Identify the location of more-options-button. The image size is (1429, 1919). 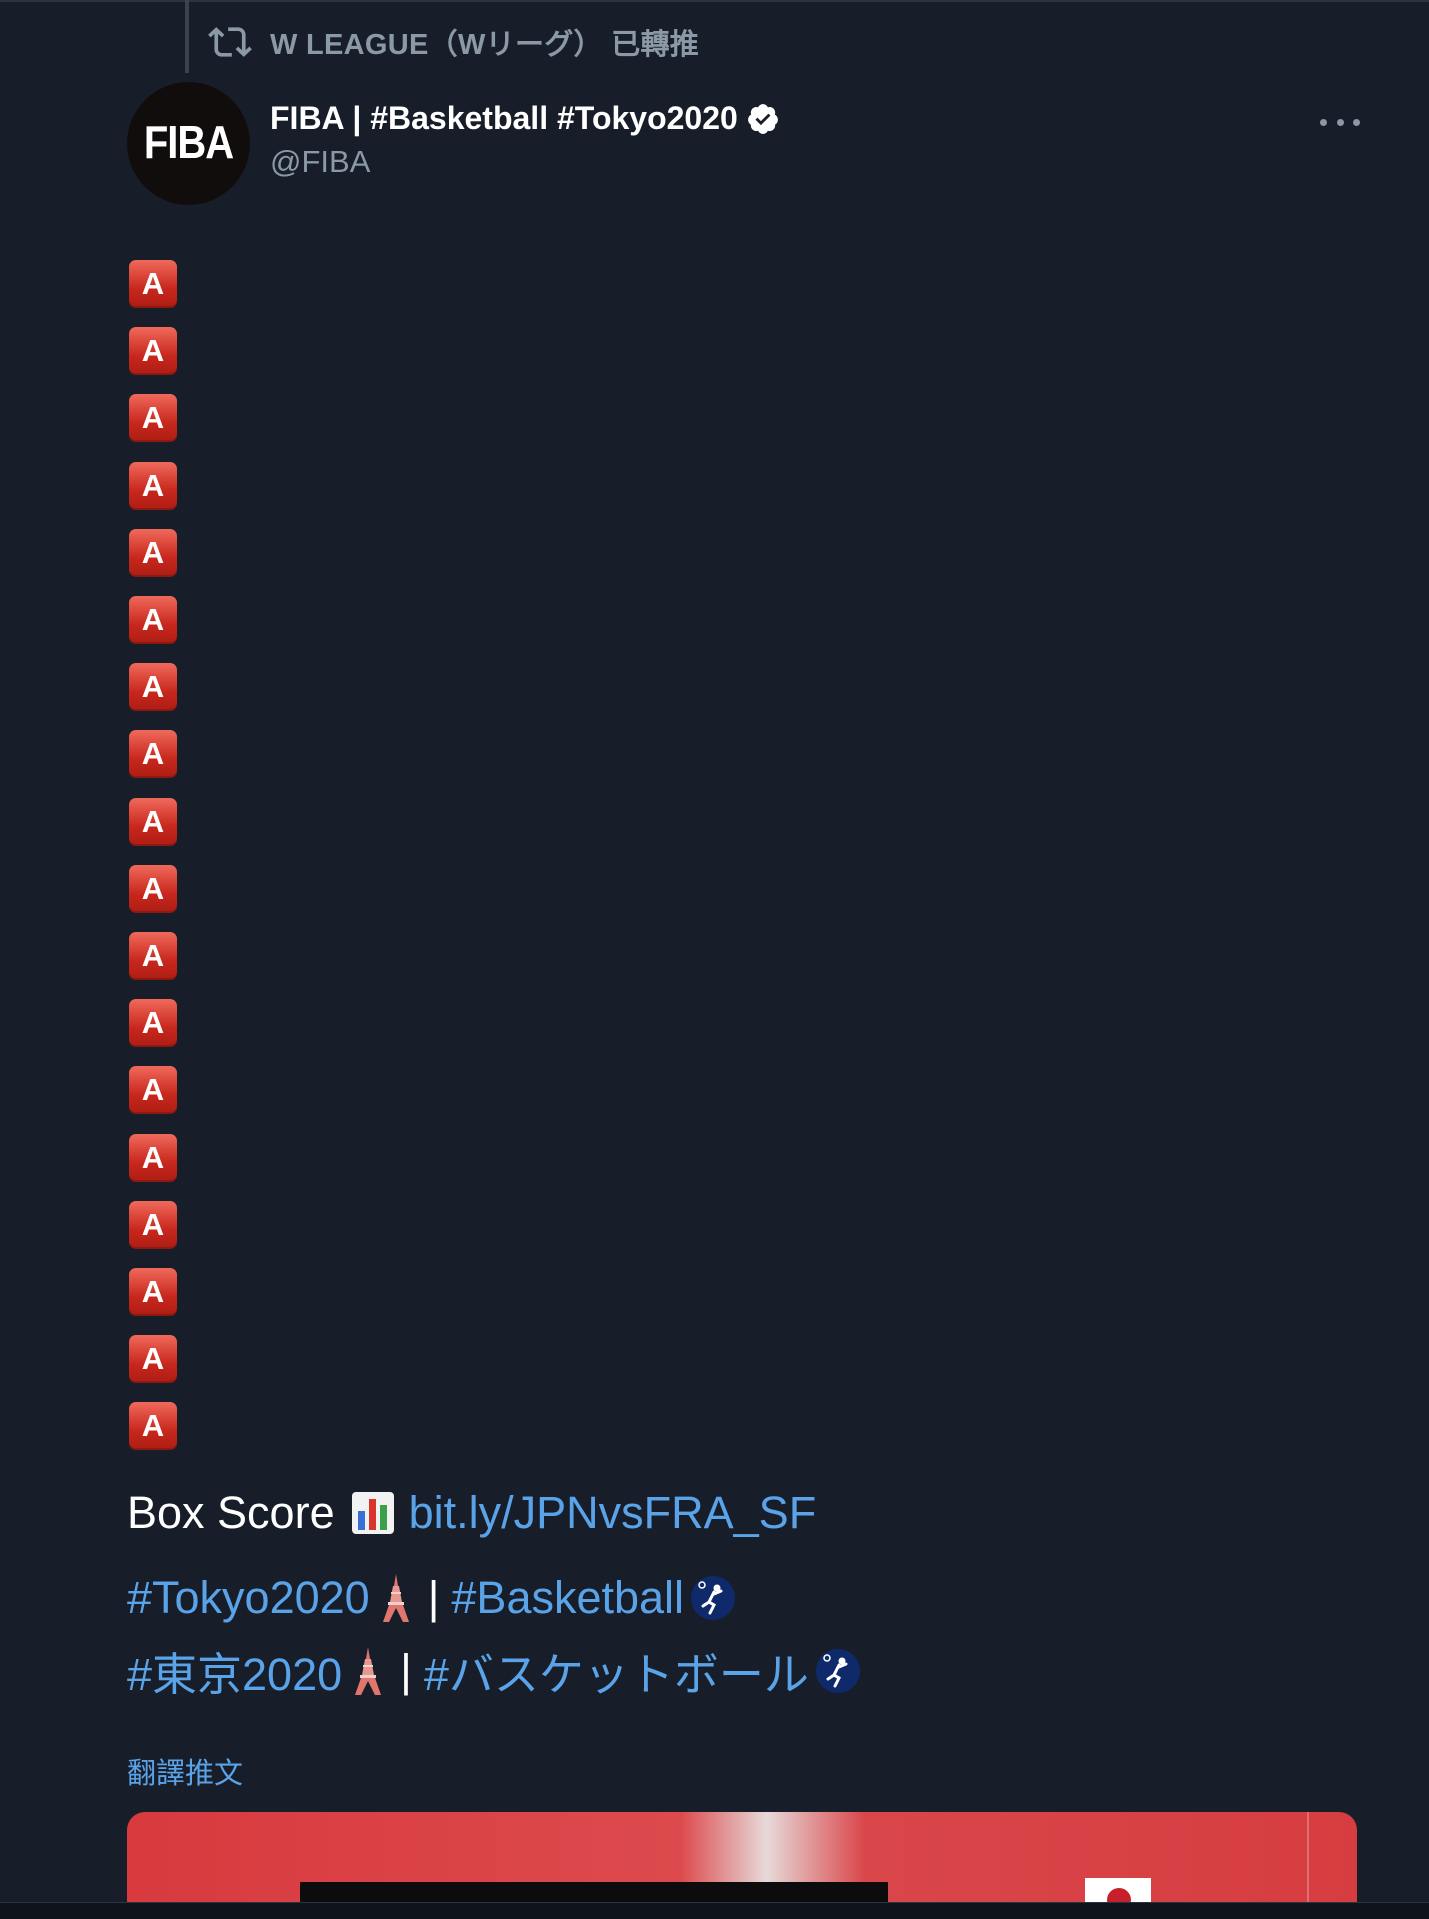
(1340, 122).